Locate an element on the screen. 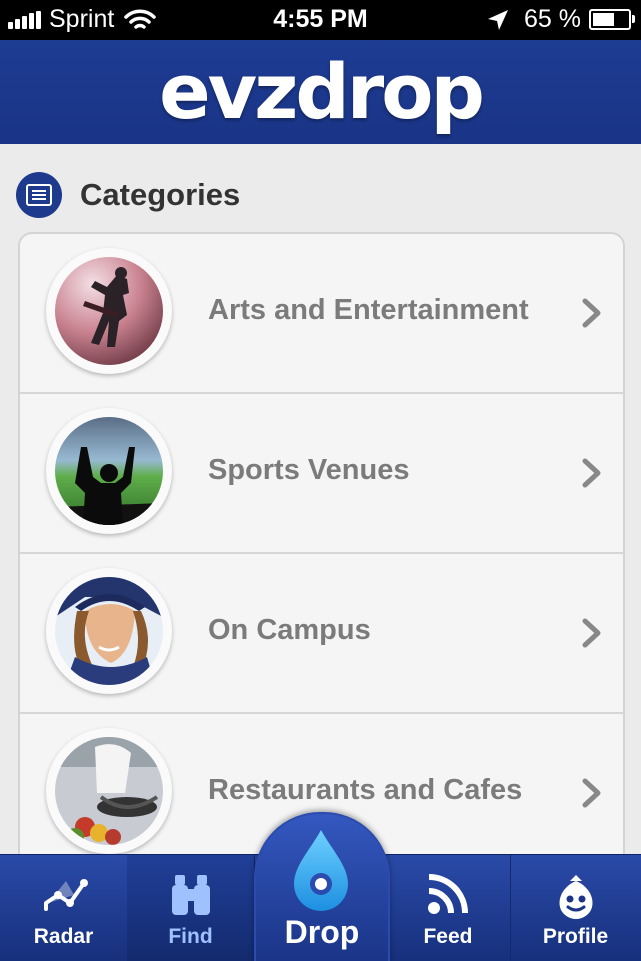 This screenshot has width=641, height=961. status-right: 65 % is located at coordinates (560, 19).